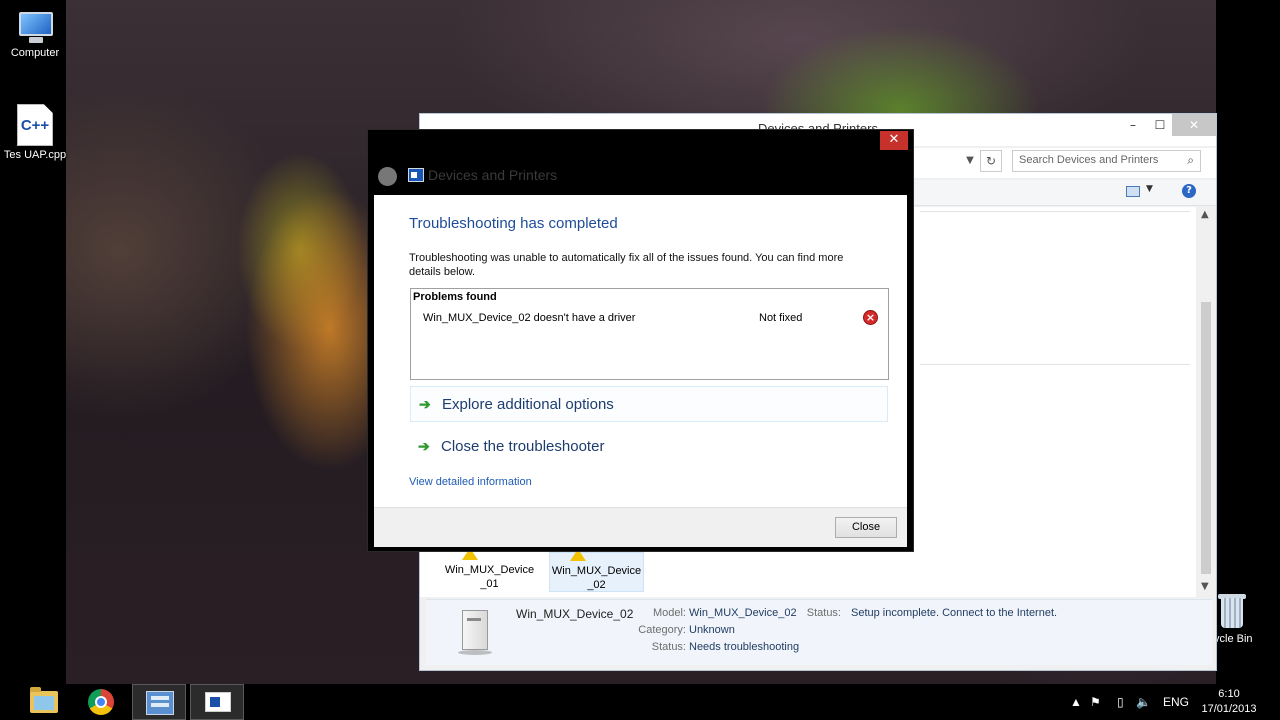 This screenshot has width=1280, height=720. I want to click on taskbar-file-explorer, so click(43, 702).